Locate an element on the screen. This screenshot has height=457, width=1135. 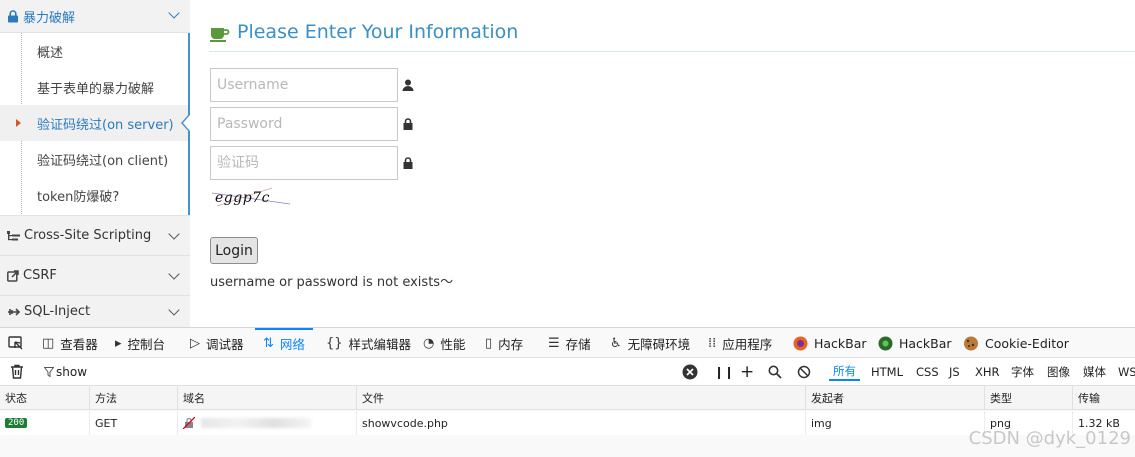
column-status: 状态 is located at coordinates (45, 398).